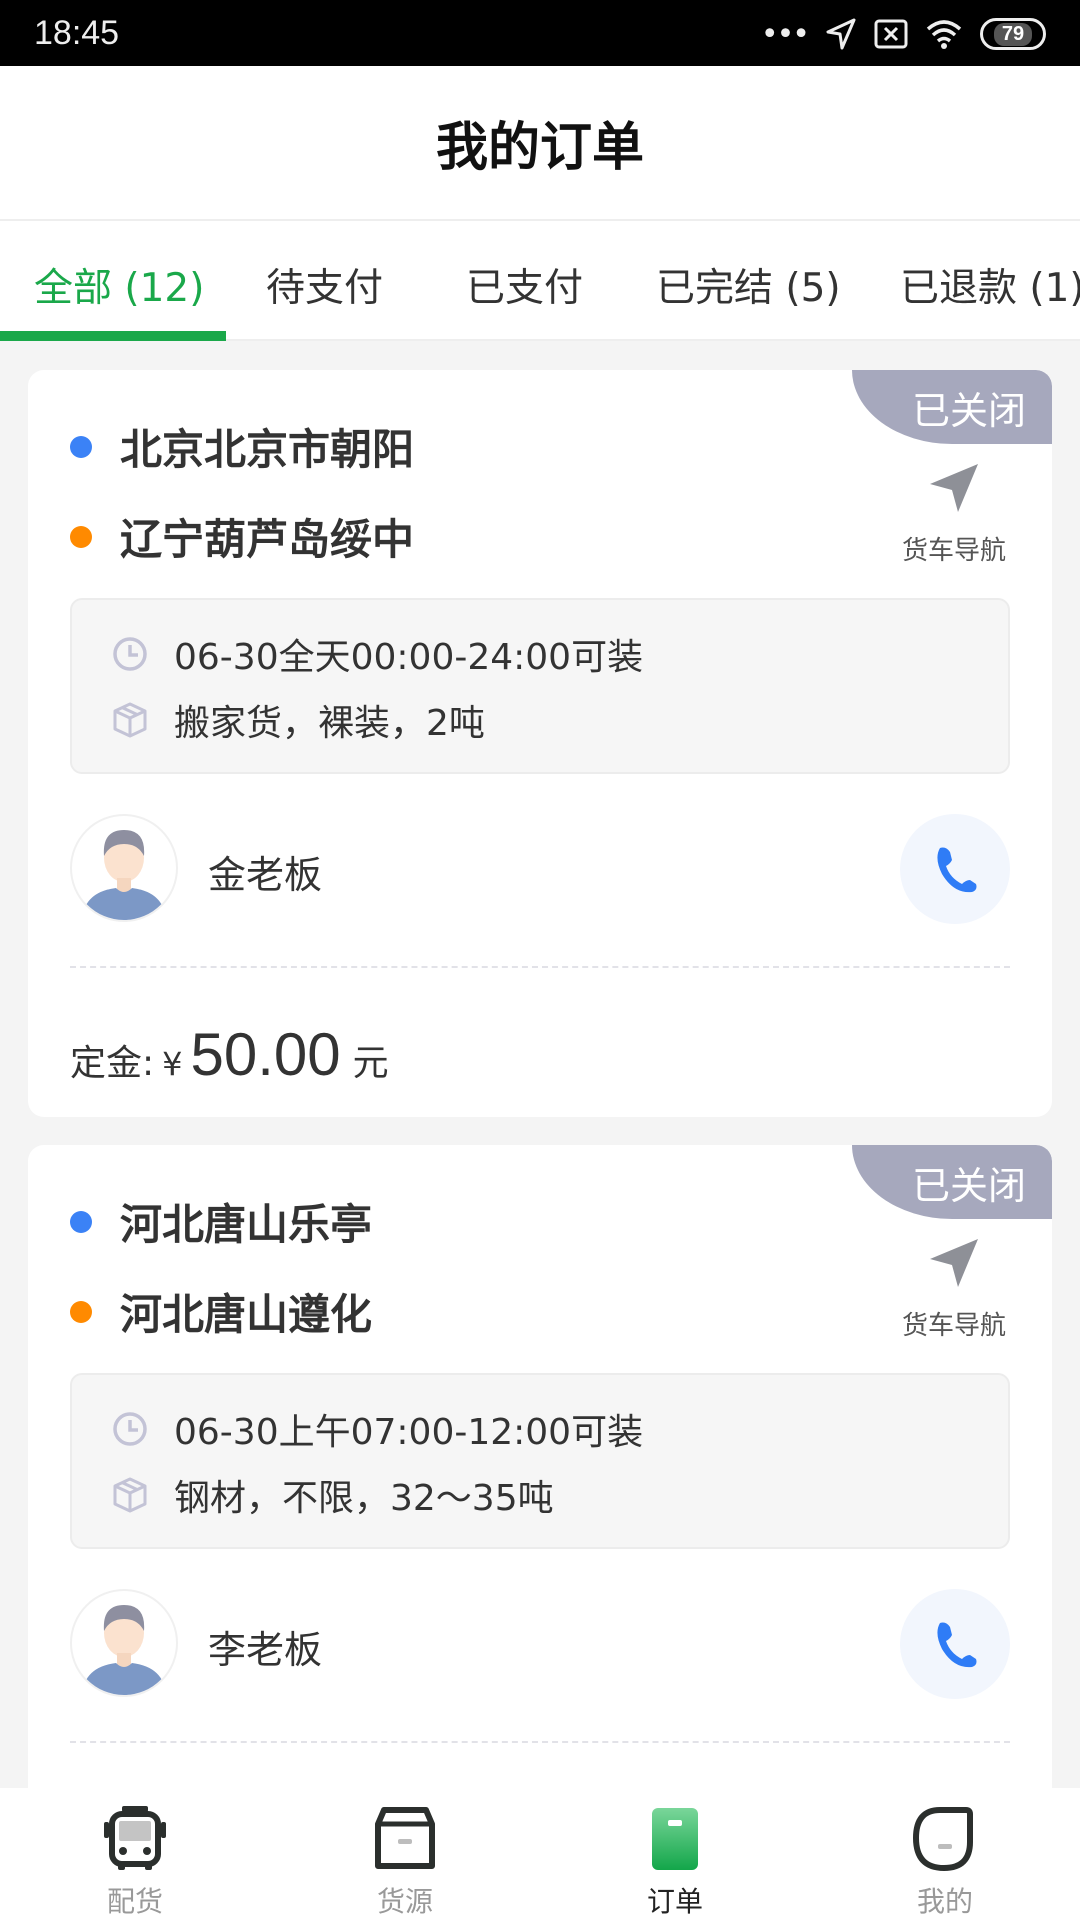 Image resolution: width=1080 pixels, height=1920 pixels. Describe the element at coordinates (944, 34) in the screenshot. I see `wifi-icon` at that location.